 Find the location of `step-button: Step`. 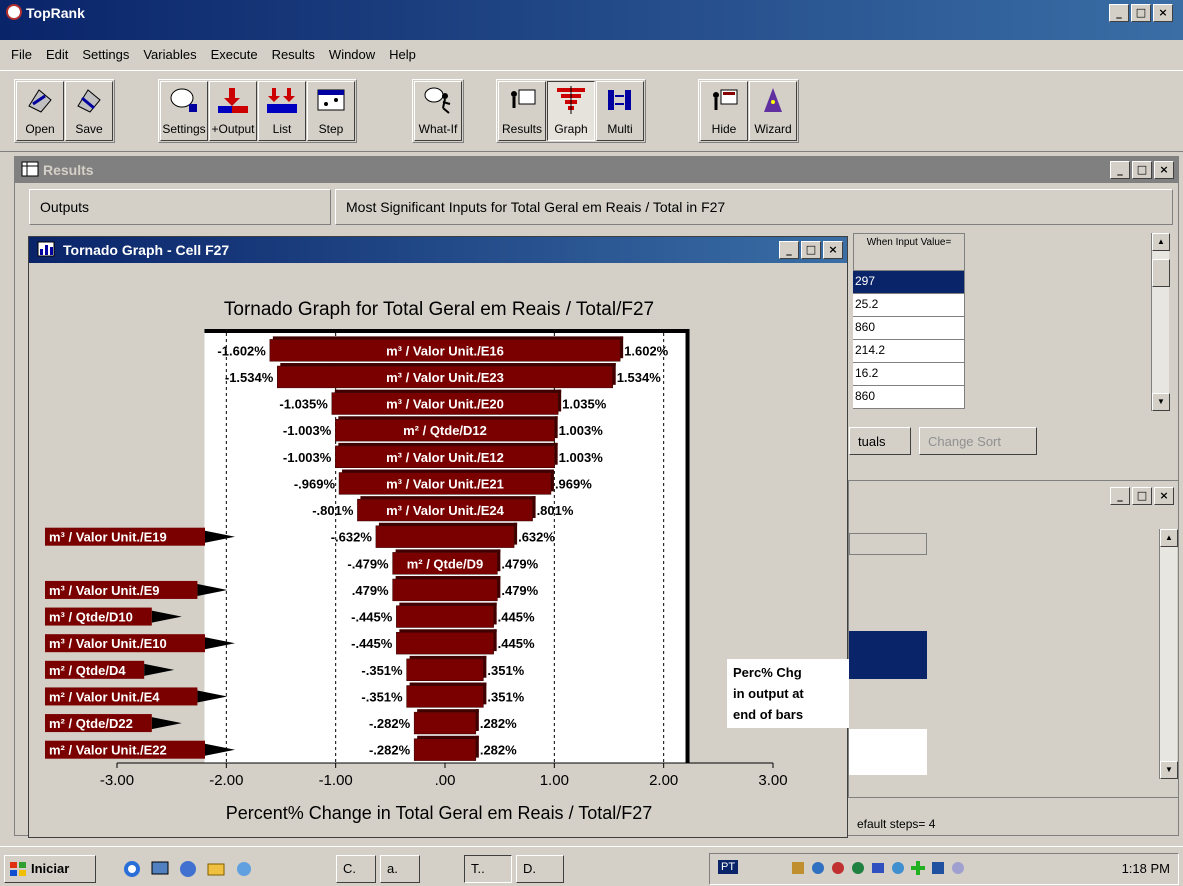

step-button: Step is located at coordinates (331, 111).